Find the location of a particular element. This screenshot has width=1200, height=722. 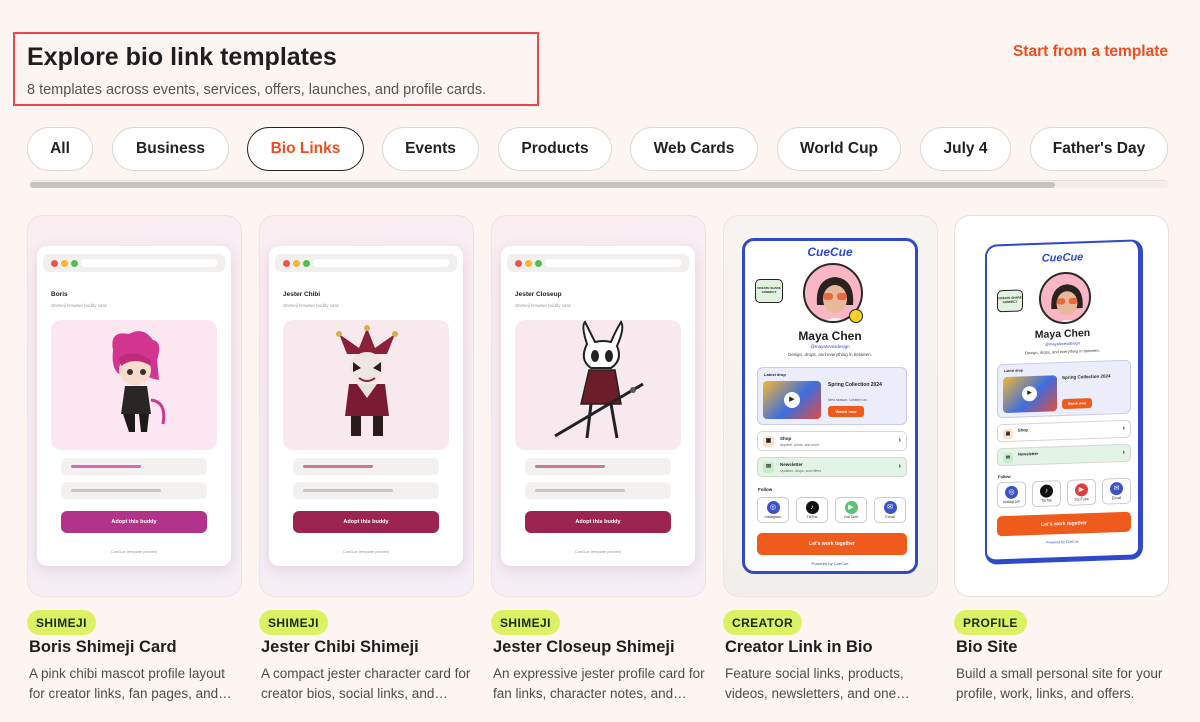

card-title: Boris Shimeji Card is located at coordinates (103, 647).